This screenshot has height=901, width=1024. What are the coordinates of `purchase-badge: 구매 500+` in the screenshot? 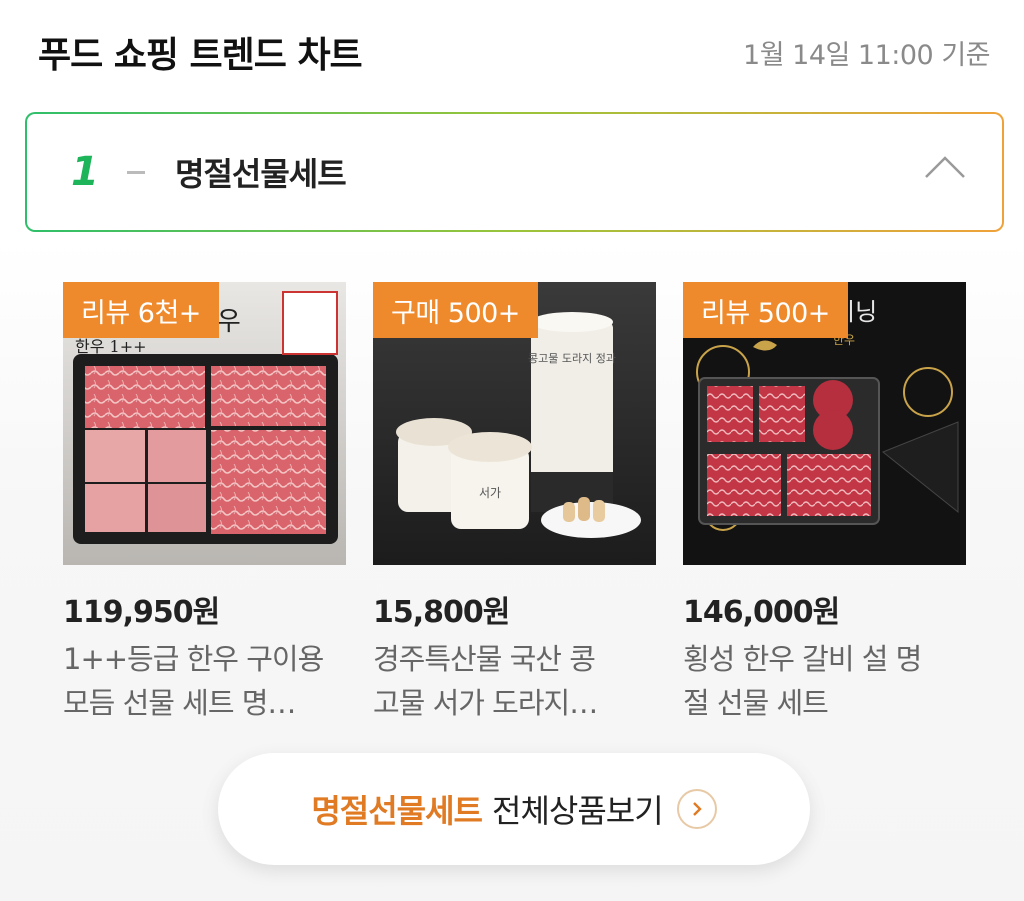 It's located at (455, 310).